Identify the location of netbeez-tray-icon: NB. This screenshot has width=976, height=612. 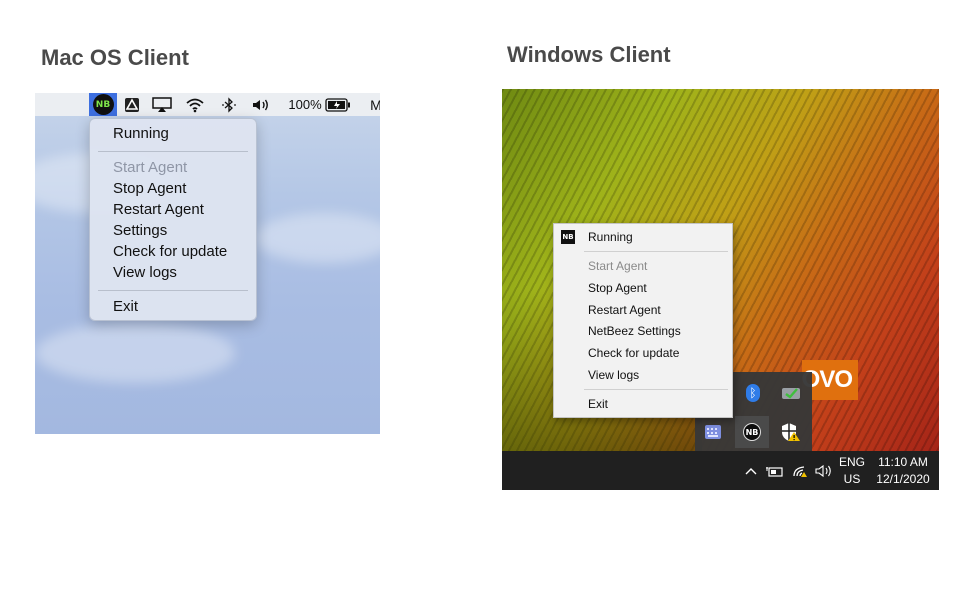
(752, 432).